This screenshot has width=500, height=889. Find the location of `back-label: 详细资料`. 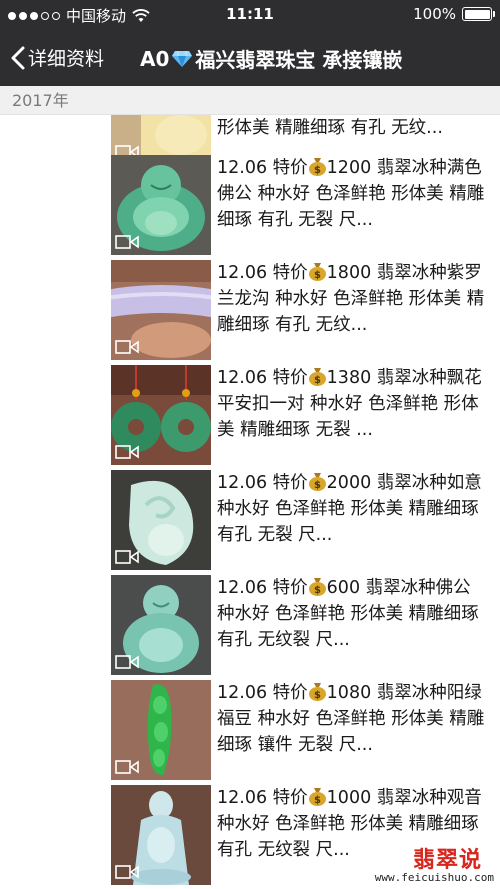

back-label: 详细资料 is located at coordinates (66, 59).